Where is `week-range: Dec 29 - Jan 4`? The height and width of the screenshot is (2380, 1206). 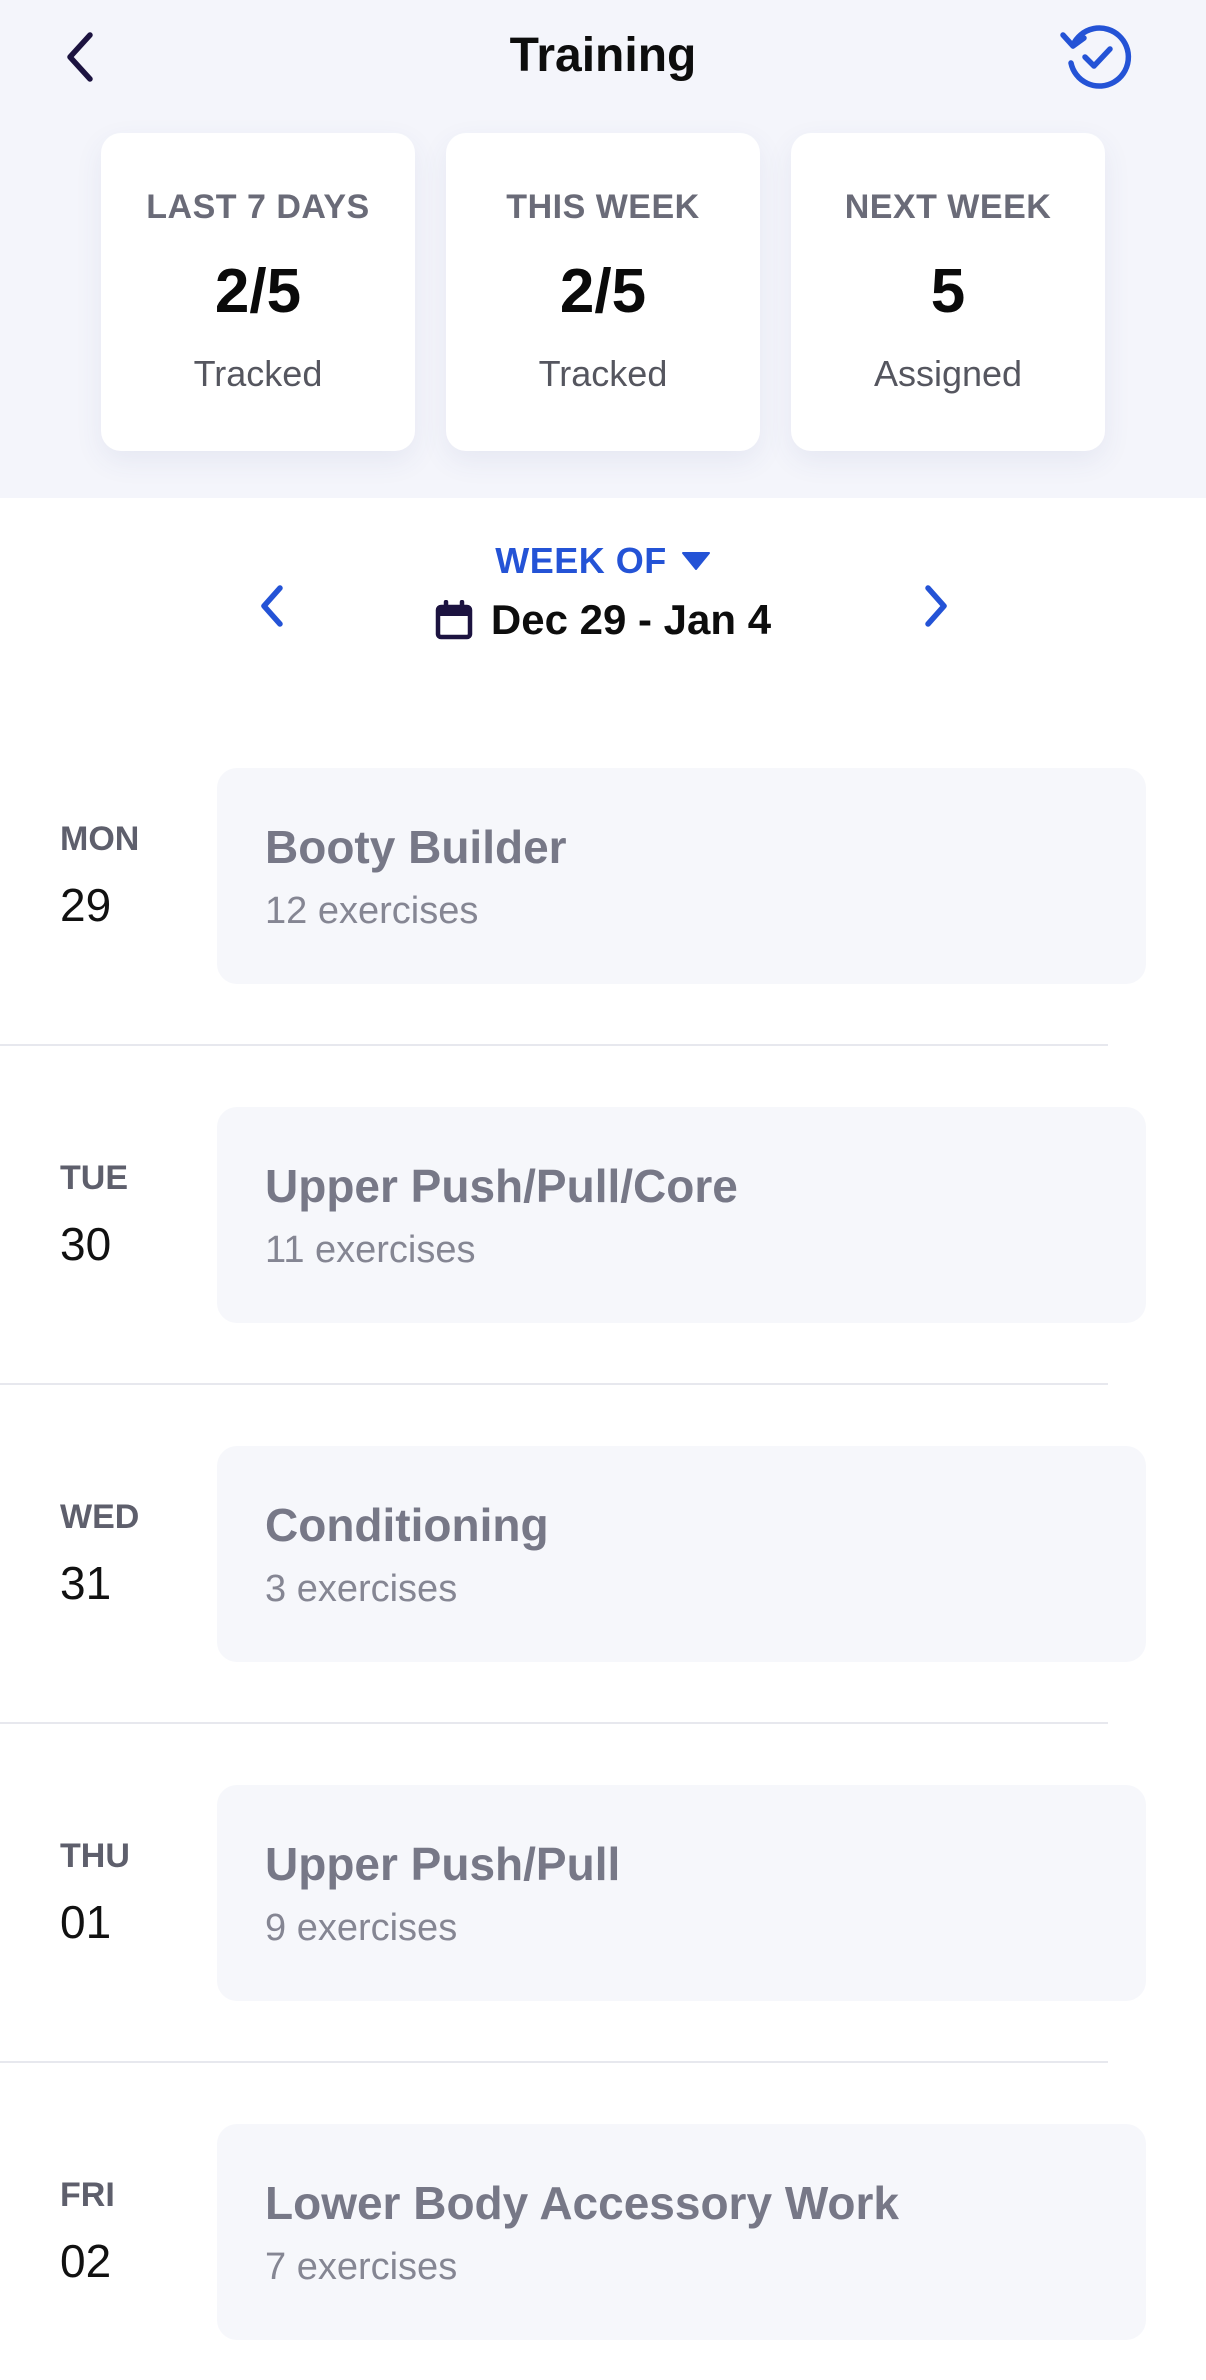 week-range: Dec 29 - Jan 4 is located at coordinates (603, 620).